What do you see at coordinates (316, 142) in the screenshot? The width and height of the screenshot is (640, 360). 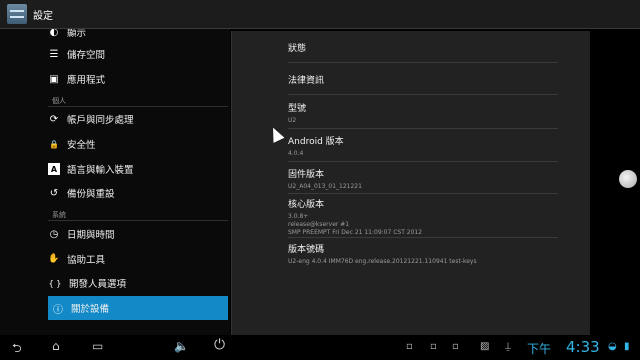 I see `row-title: Android 版本` at bounding box center [316, 142].